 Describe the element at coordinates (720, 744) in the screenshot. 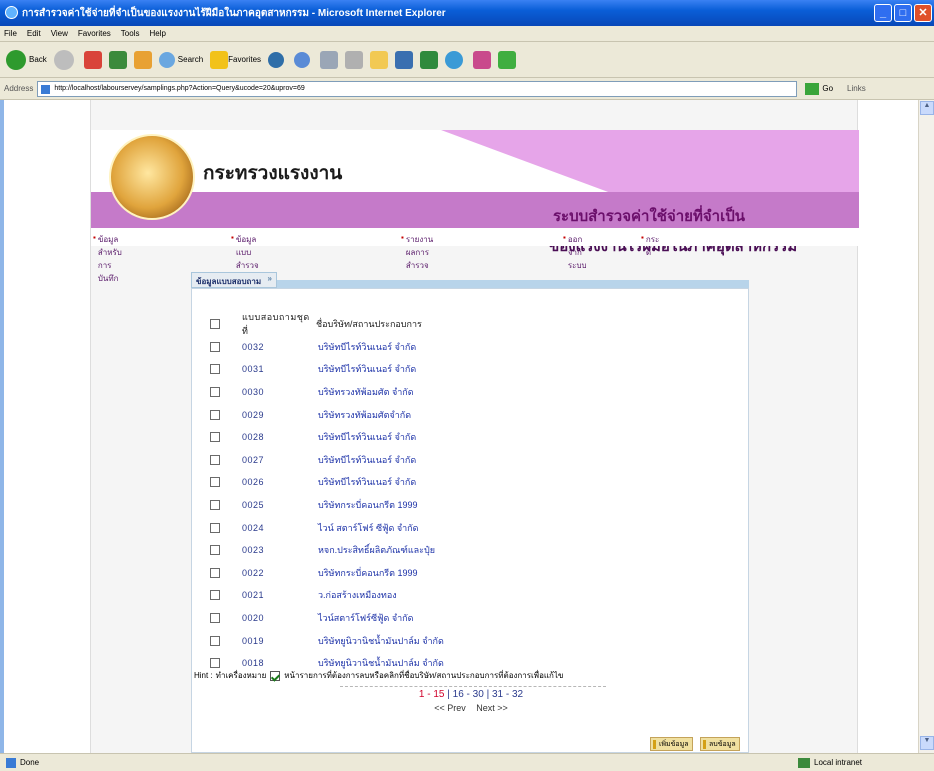

I see `delete-button: ลบข้อมูล` at that location.